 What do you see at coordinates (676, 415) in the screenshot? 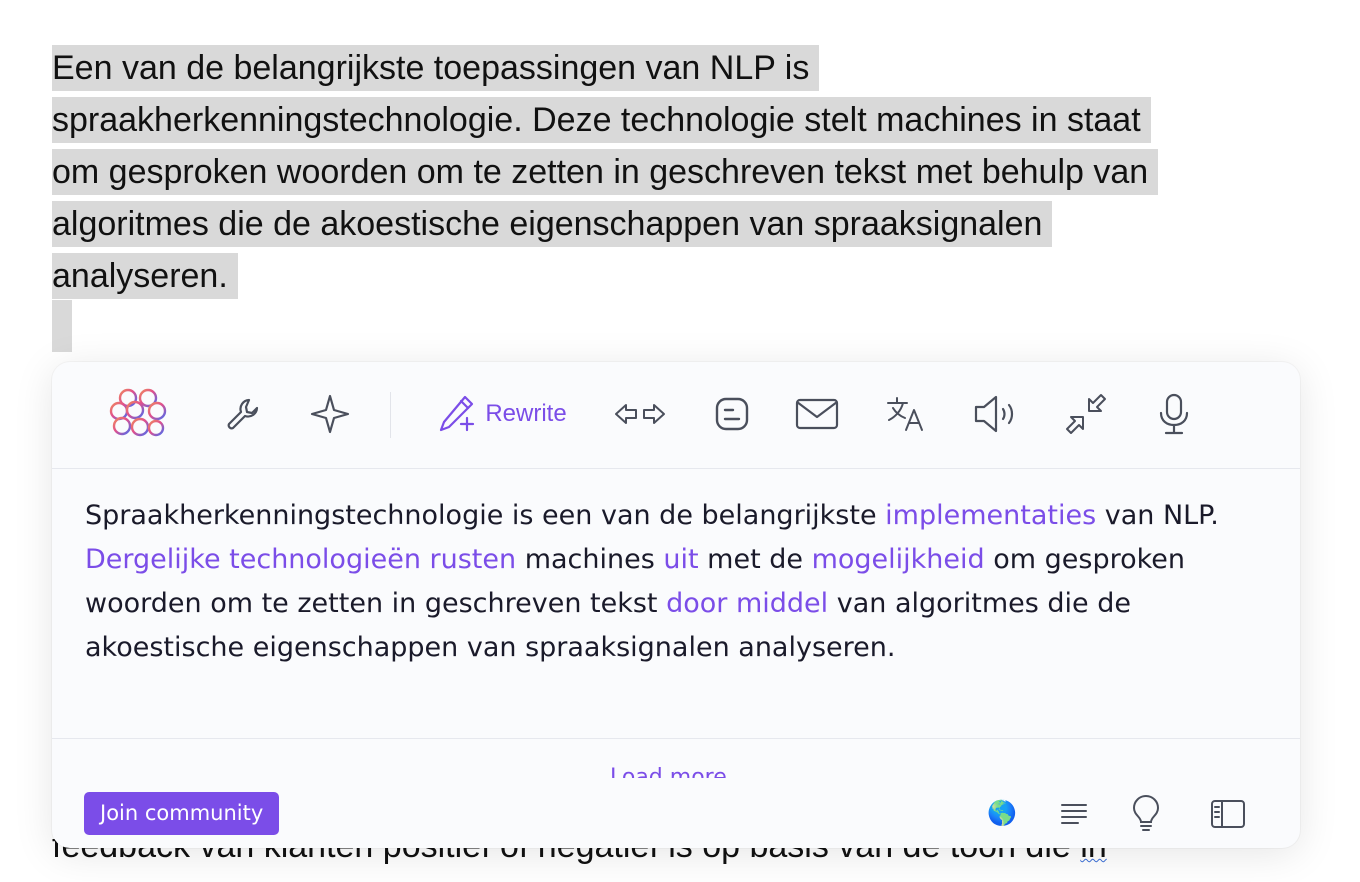
I see `assistant-toolbar: Rewrite` at bounding box center [676, 415].